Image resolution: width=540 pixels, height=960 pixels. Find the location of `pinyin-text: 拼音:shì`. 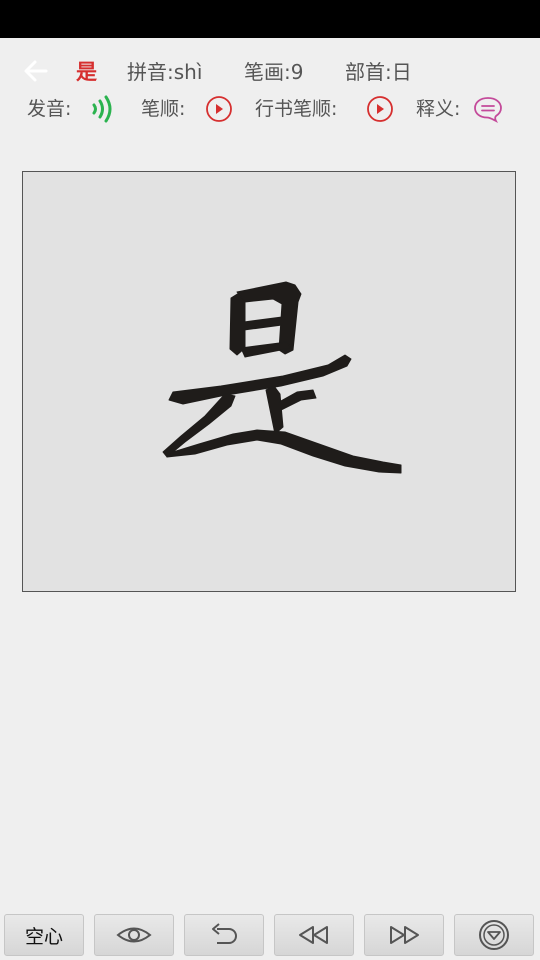

pinyin-text: 拼音:shì is located at coordinates (165, 72).